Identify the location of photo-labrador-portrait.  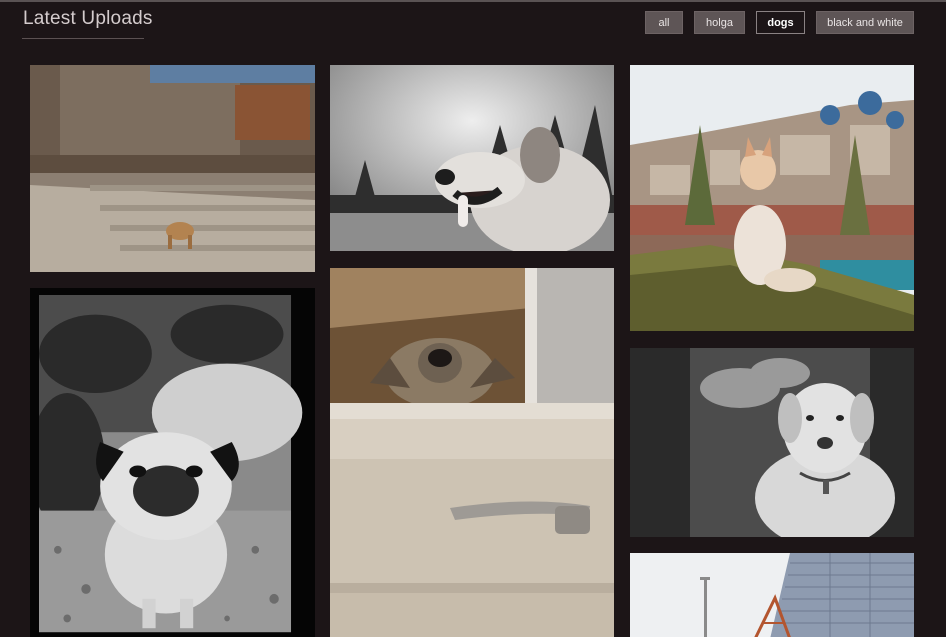
(772, 442).